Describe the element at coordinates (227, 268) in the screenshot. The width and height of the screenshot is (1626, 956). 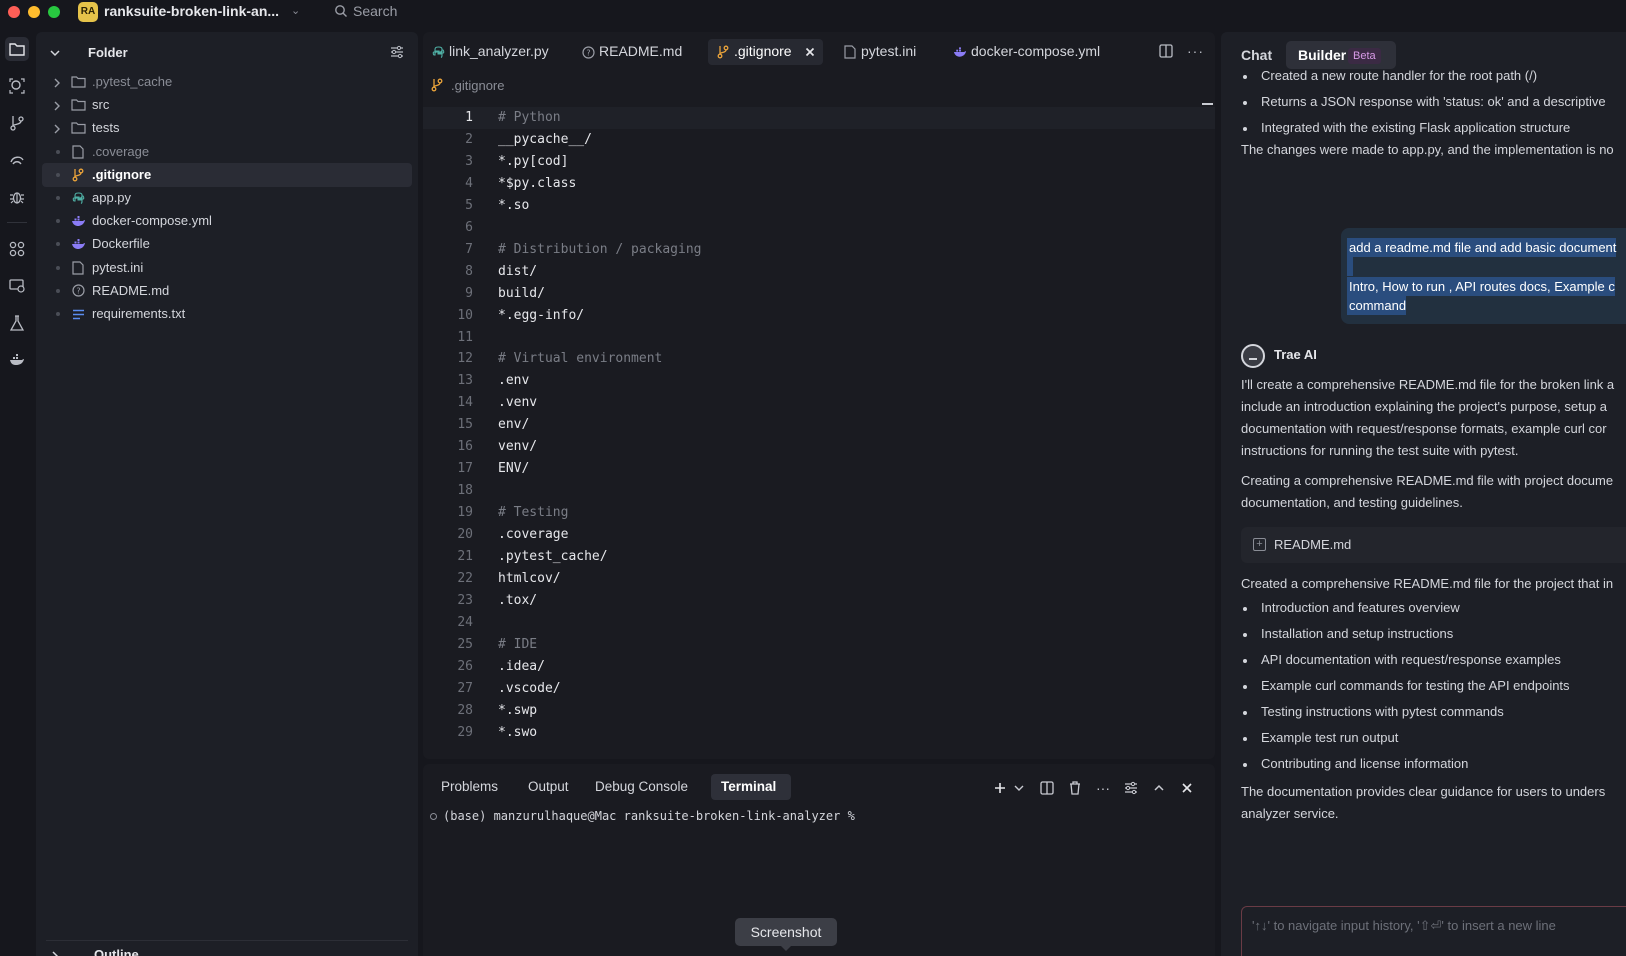
I see `tree-file-row: pytest.ini` at that location.